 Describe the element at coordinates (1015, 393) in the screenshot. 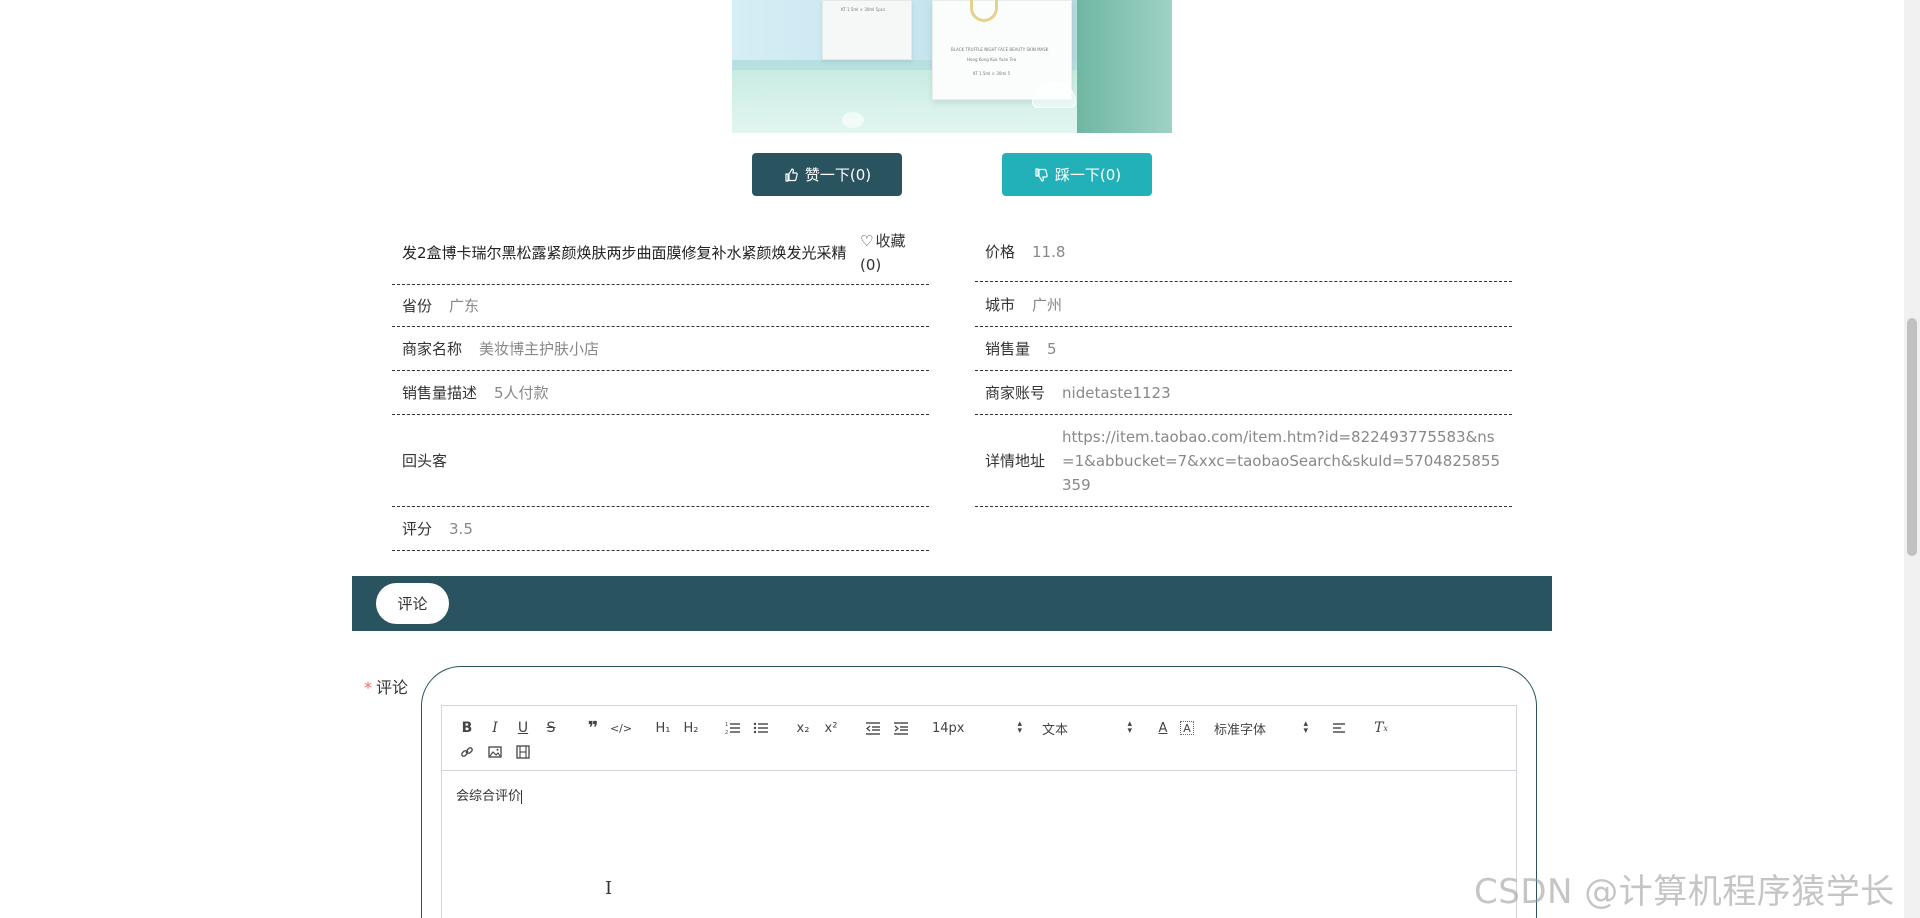

I see `merchant-account-label: 商家账号` at that location.